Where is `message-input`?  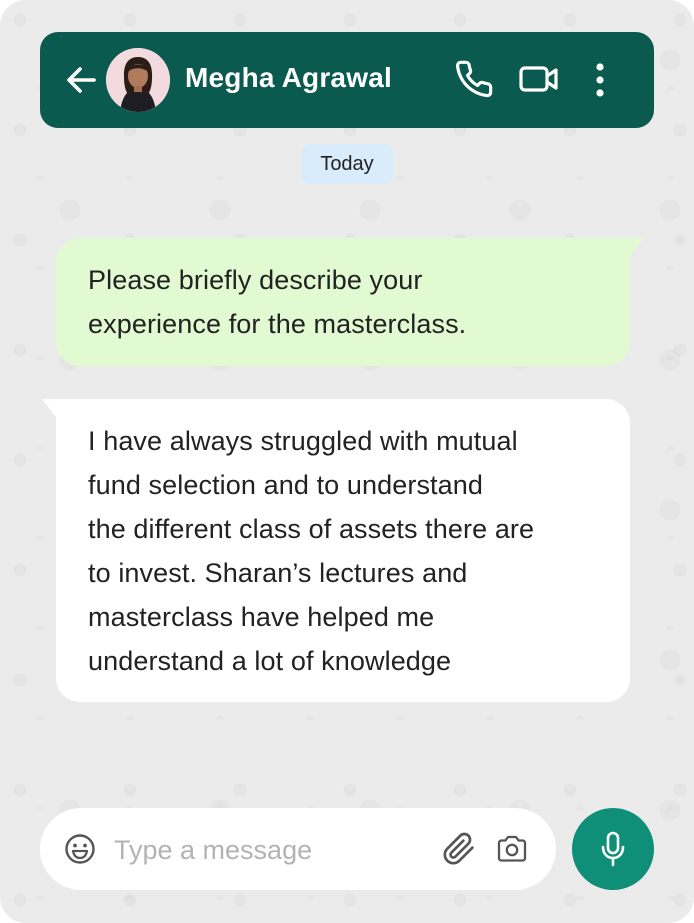
message-input is located at coordinates (274, 850).